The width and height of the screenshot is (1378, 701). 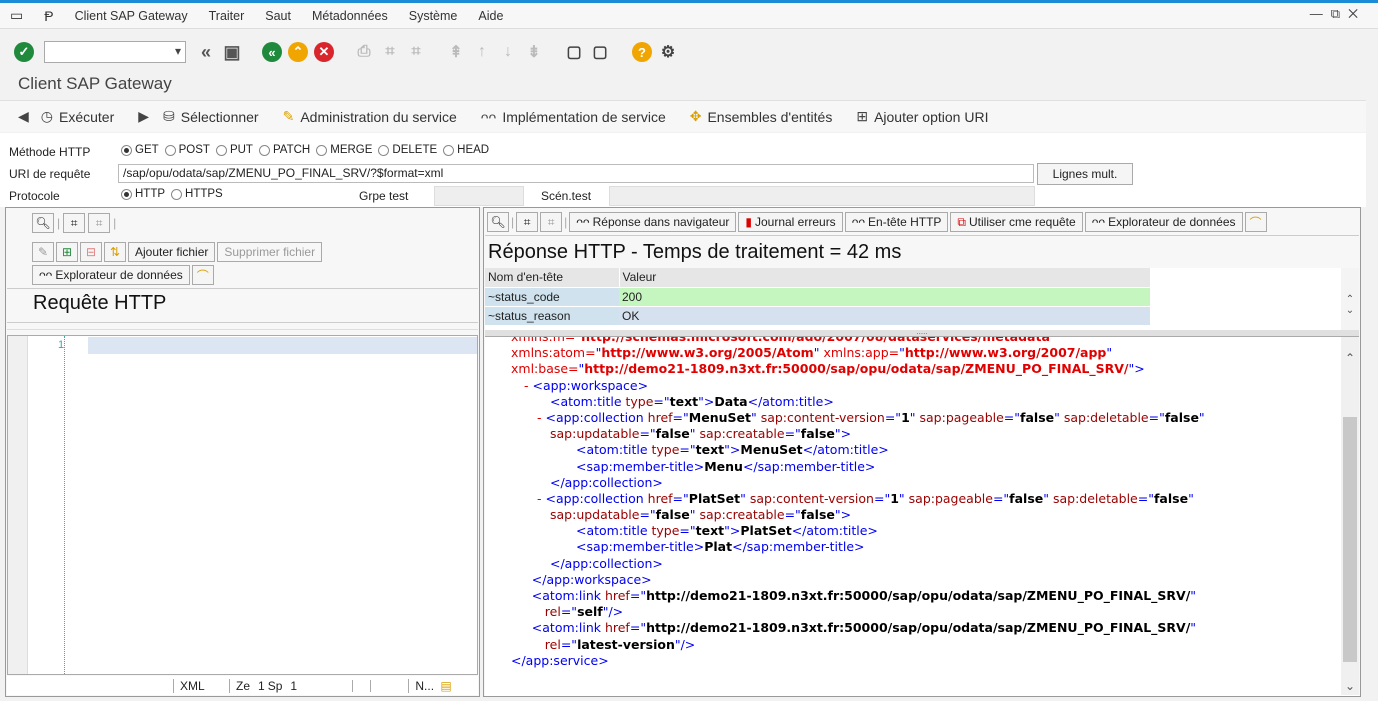 What do you see at coordinates (390, 52) in the screenshot?
I see `find-icon: ⌗` at bounding box center [390, 52].